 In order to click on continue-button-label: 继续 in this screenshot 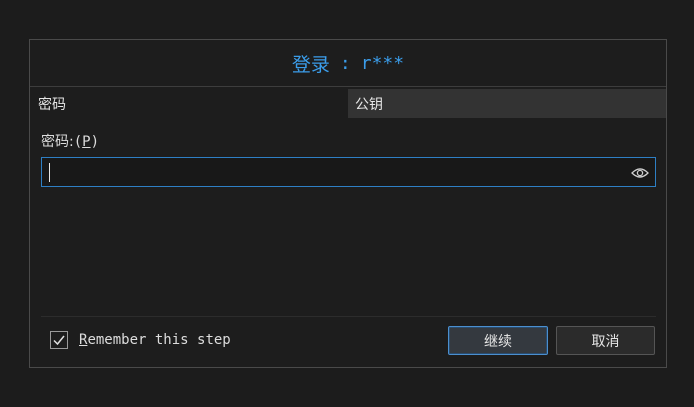, I will do `click(498, 341)`.